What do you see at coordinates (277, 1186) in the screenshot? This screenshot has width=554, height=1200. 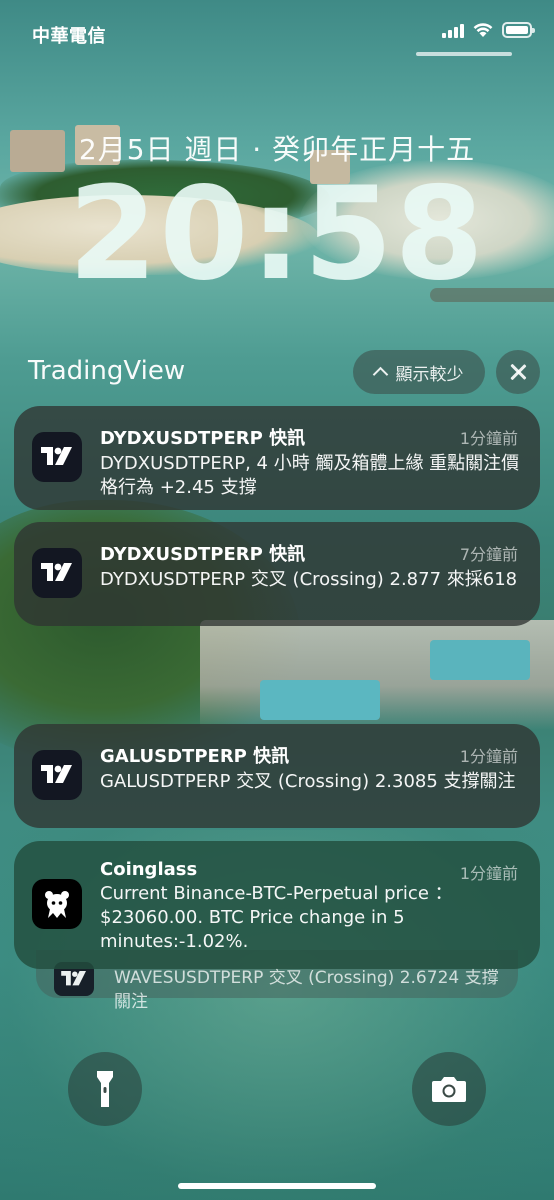 I see `home-indicator` at bounding box center [277, 1186].